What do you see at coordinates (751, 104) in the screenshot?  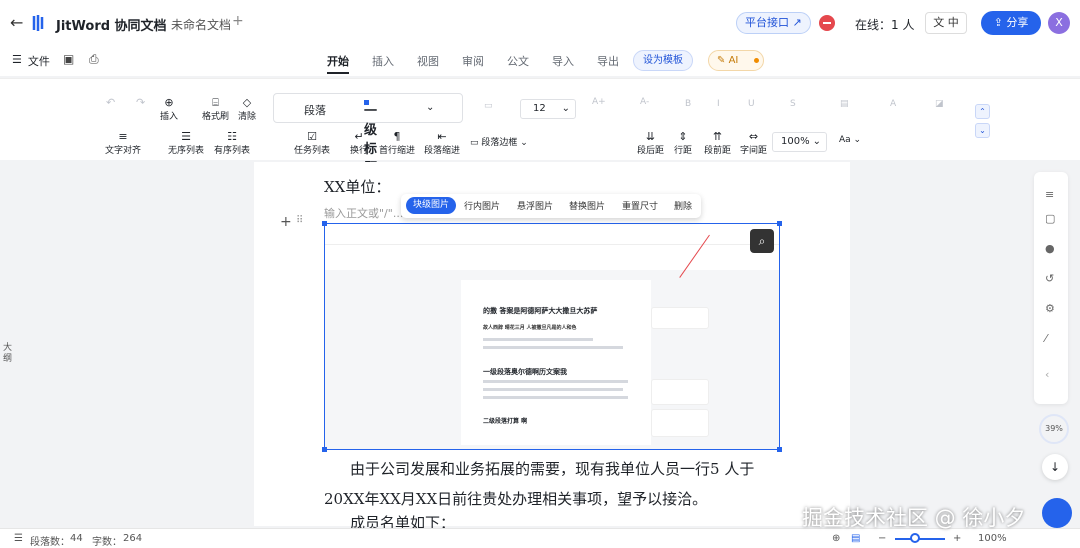 I see `underline-icon: U` at bounding box center [751, 104].